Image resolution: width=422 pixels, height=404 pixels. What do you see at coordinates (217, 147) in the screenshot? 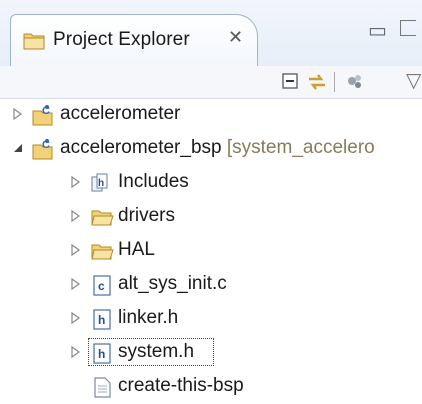
I see `tree-item-label: accelerometer_bsp [system_accelero` at bounding box center [217, 147].